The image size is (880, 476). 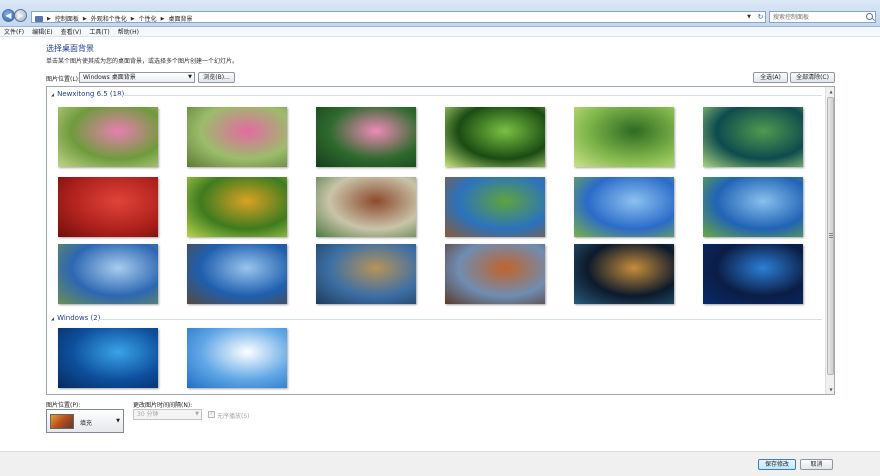 I want to click on page-title: 选择桌面背景, so click(x=70, y=48).